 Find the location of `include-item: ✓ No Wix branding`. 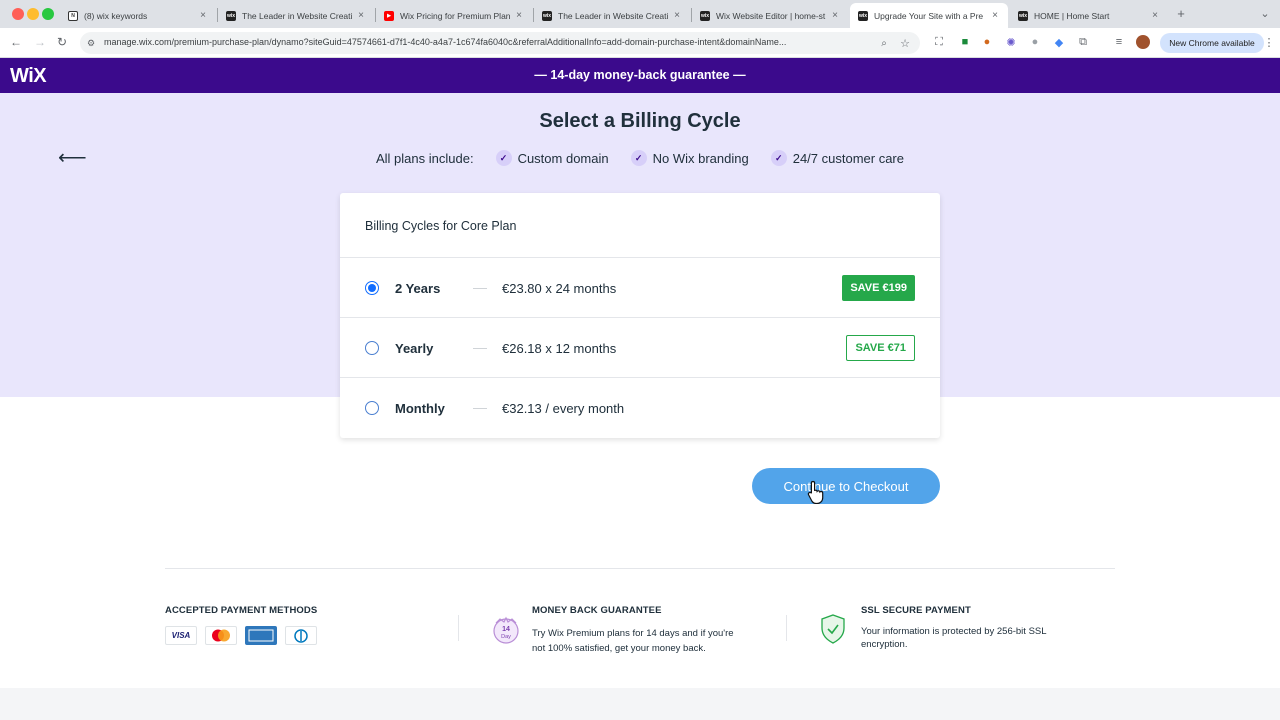

include-item: ✓ No Wix branding is located at coordinates (689, 158).